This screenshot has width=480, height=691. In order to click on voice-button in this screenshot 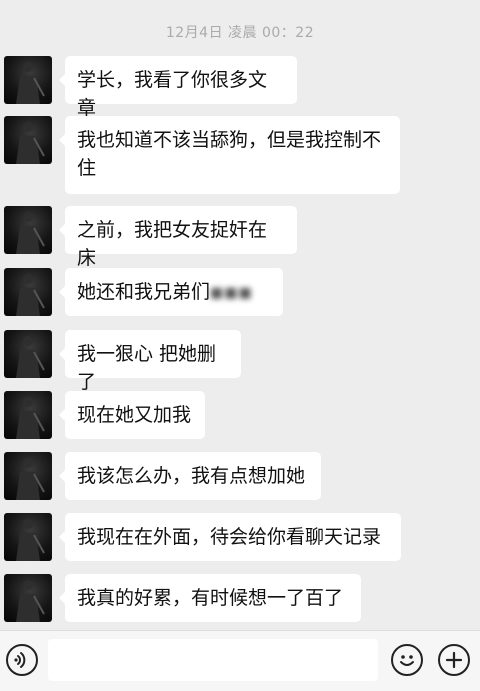, I will do `click(22, 660)`.